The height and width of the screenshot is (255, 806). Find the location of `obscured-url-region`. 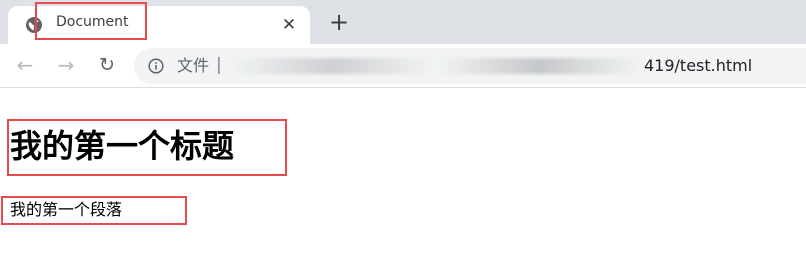

obscured-url-region is located at coordinates (436, 66).